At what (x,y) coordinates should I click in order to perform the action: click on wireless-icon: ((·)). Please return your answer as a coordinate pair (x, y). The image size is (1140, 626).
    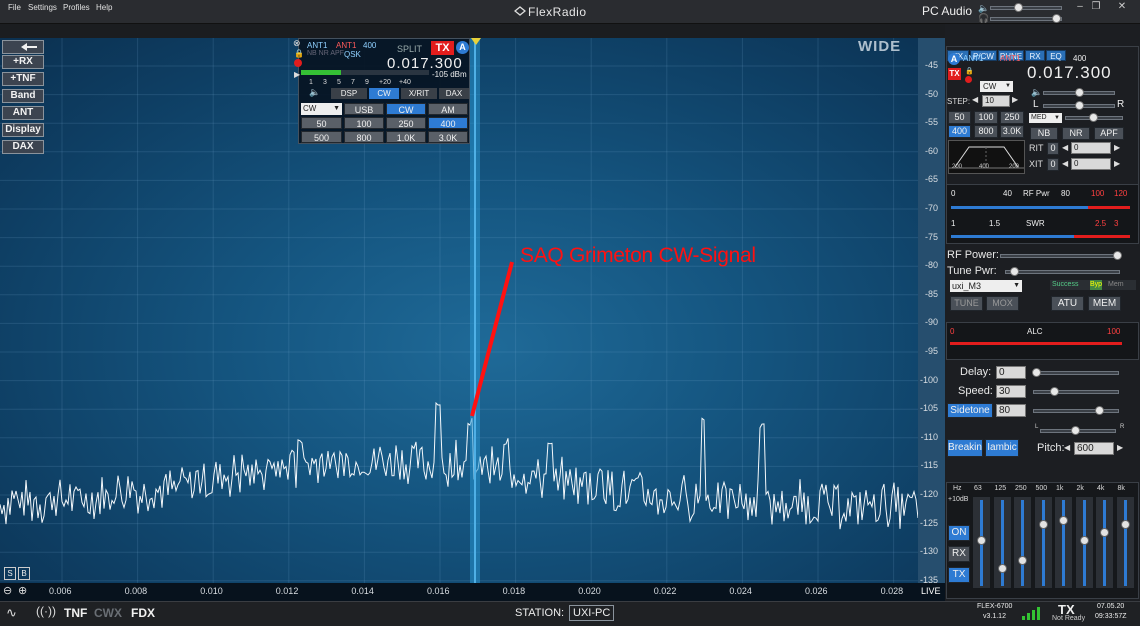
    Looking at the image, I should click on (46, 611).